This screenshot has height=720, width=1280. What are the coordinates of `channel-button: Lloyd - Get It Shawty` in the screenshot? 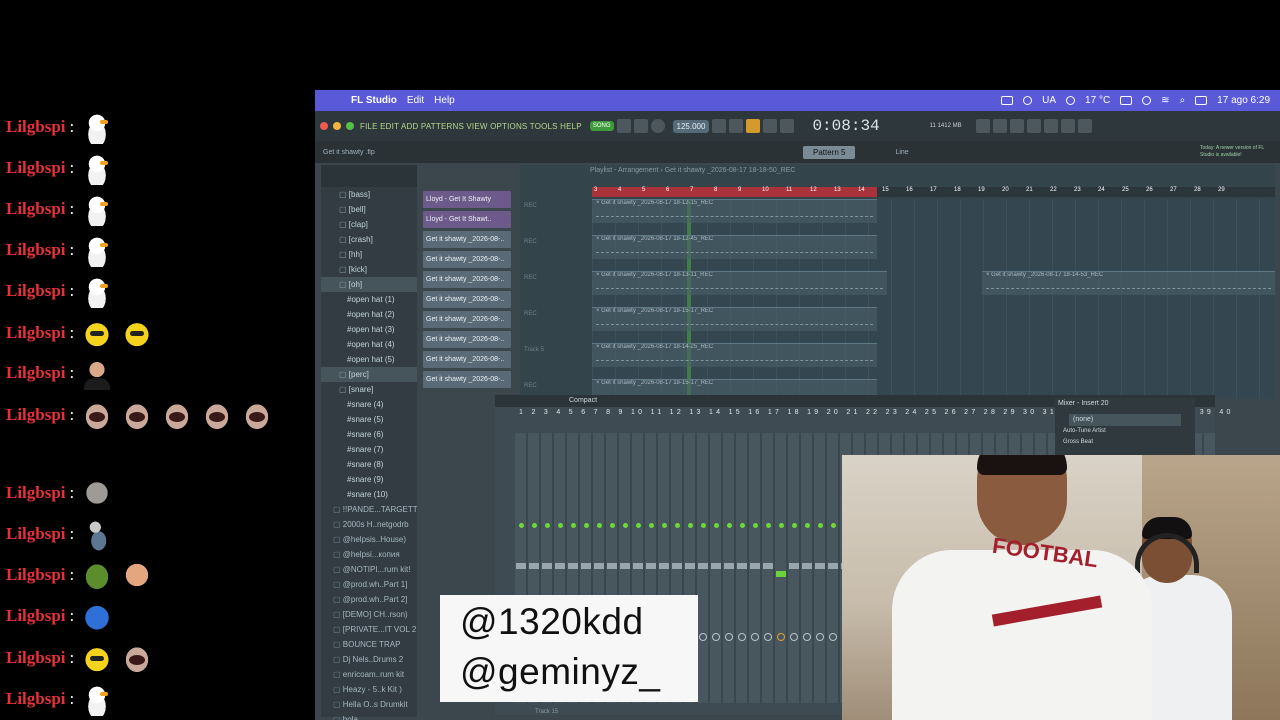 It's located at (467, 199).